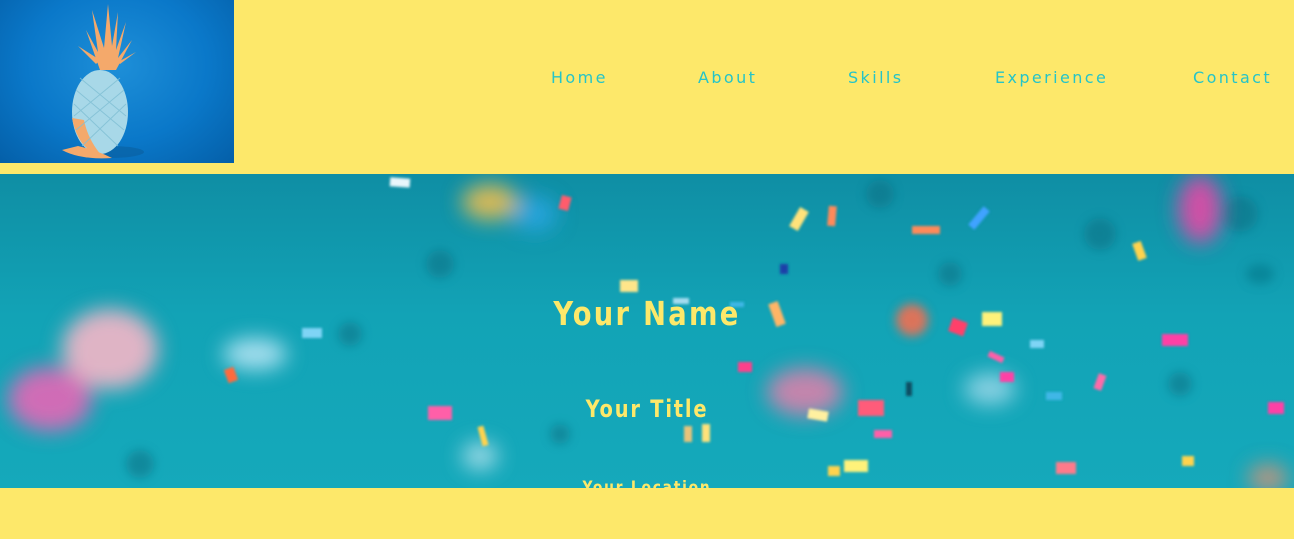 This screenshot has width=1294, height=539. I want to click on nav-item-about: About, so click(727, 77).